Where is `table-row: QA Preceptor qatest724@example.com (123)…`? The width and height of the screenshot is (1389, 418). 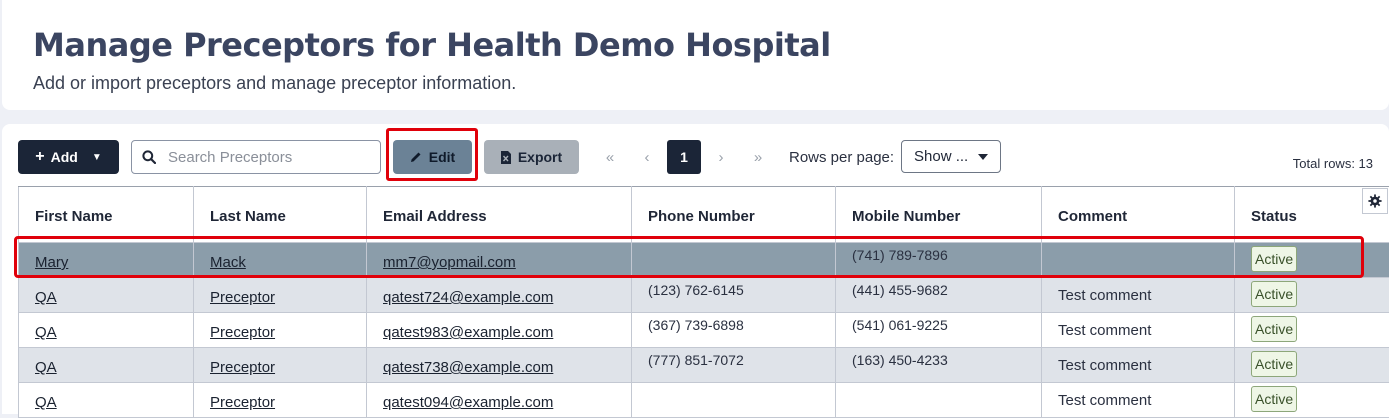
table-row: QA Preceptor qatest724@example.com (123)… is located at coordinates (704, 295).